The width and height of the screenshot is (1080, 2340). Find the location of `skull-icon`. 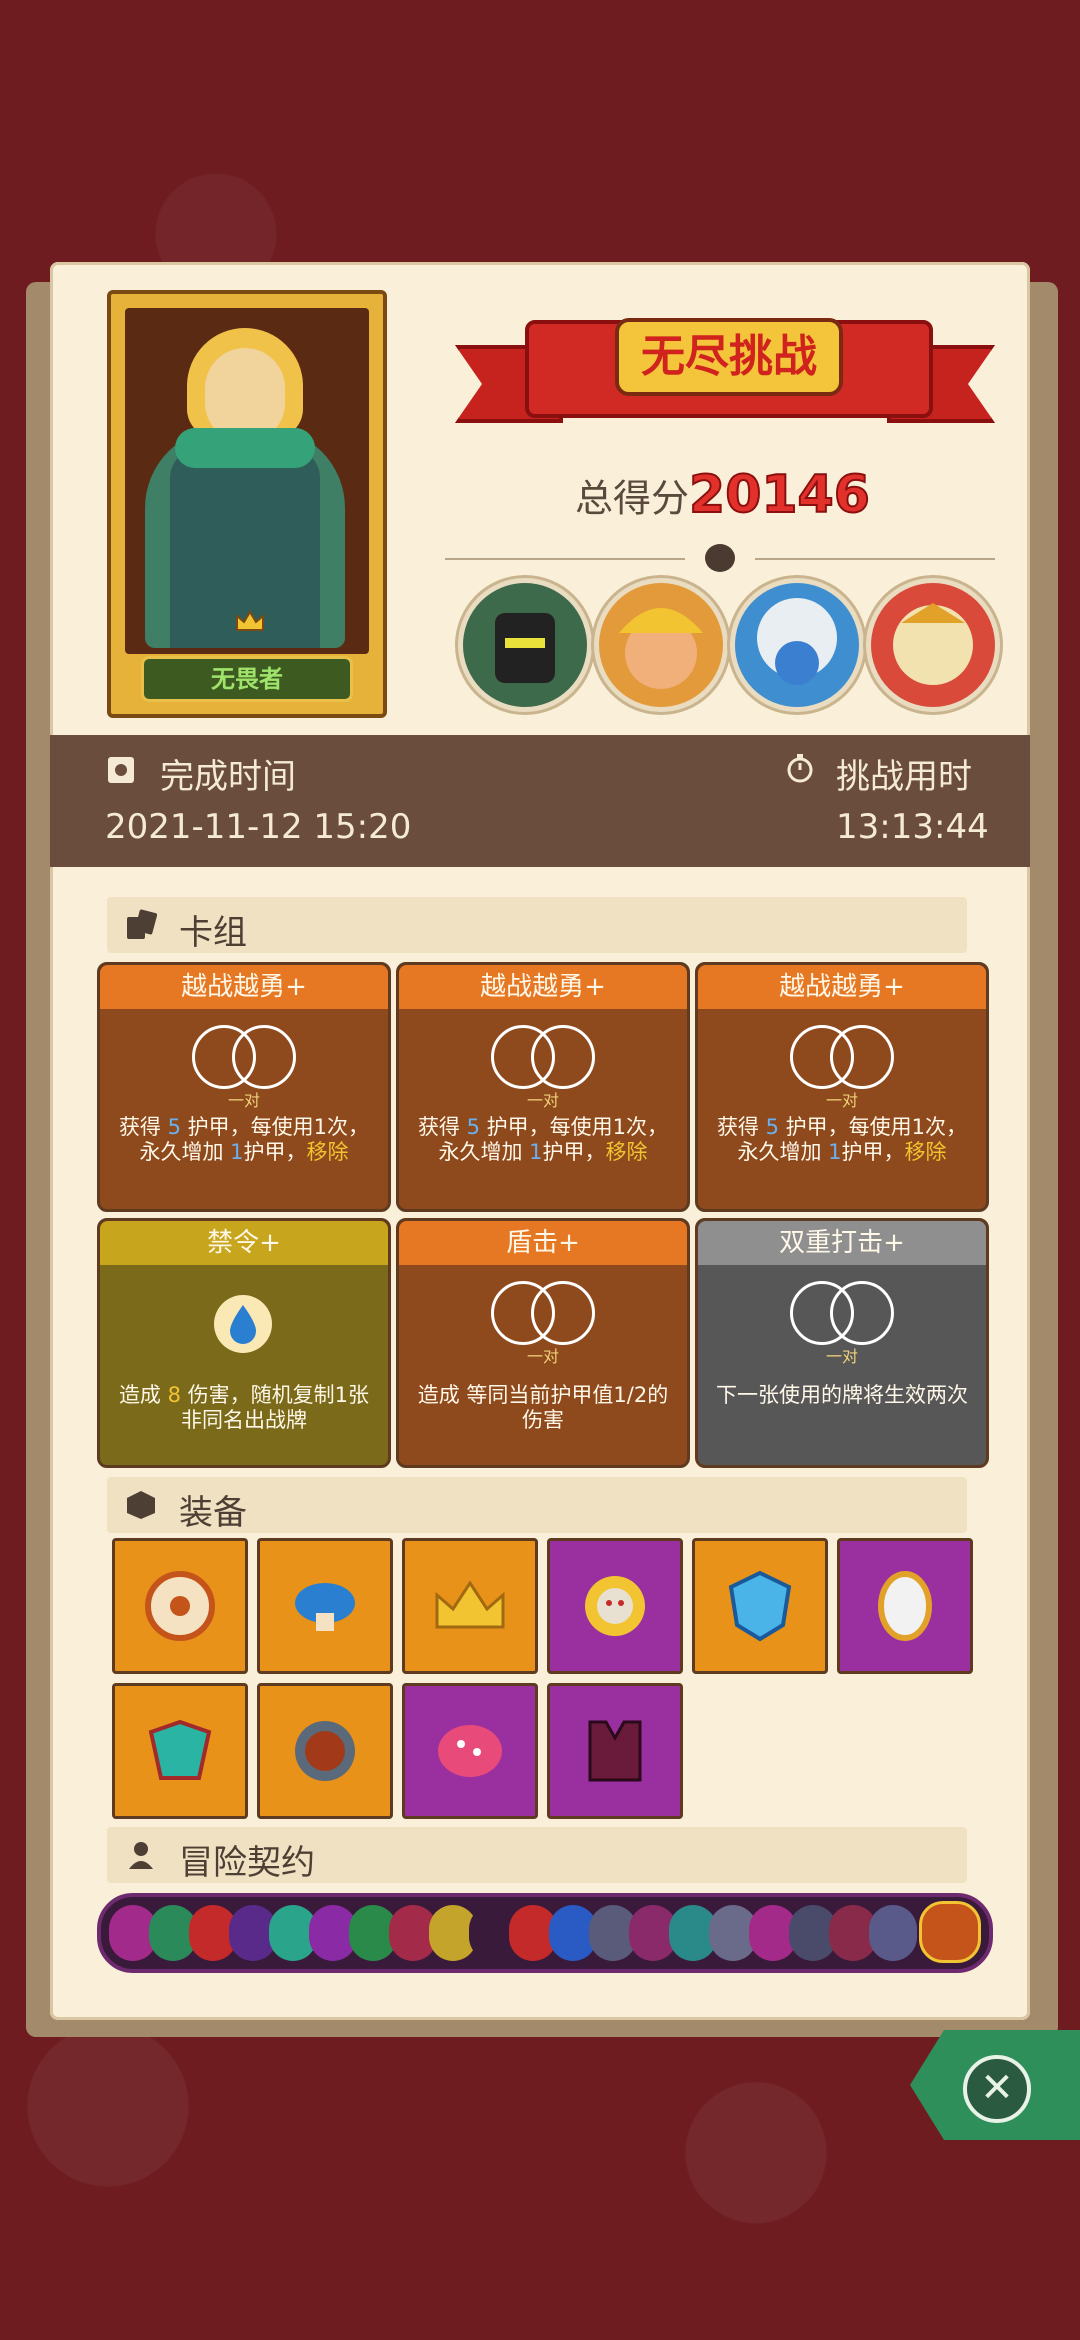

skull-icon is located at coordinates (720, 558).